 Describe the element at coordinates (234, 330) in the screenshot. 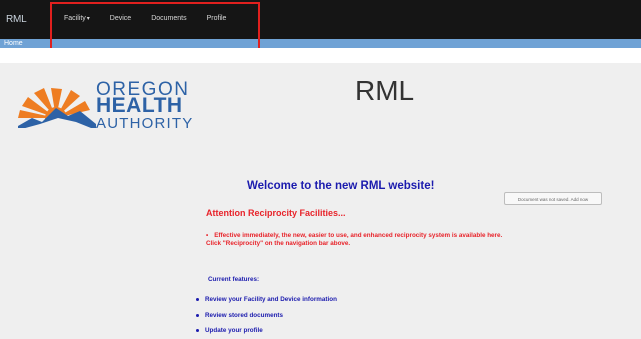

I see `feature-link-profile: Update your profile` at that location.